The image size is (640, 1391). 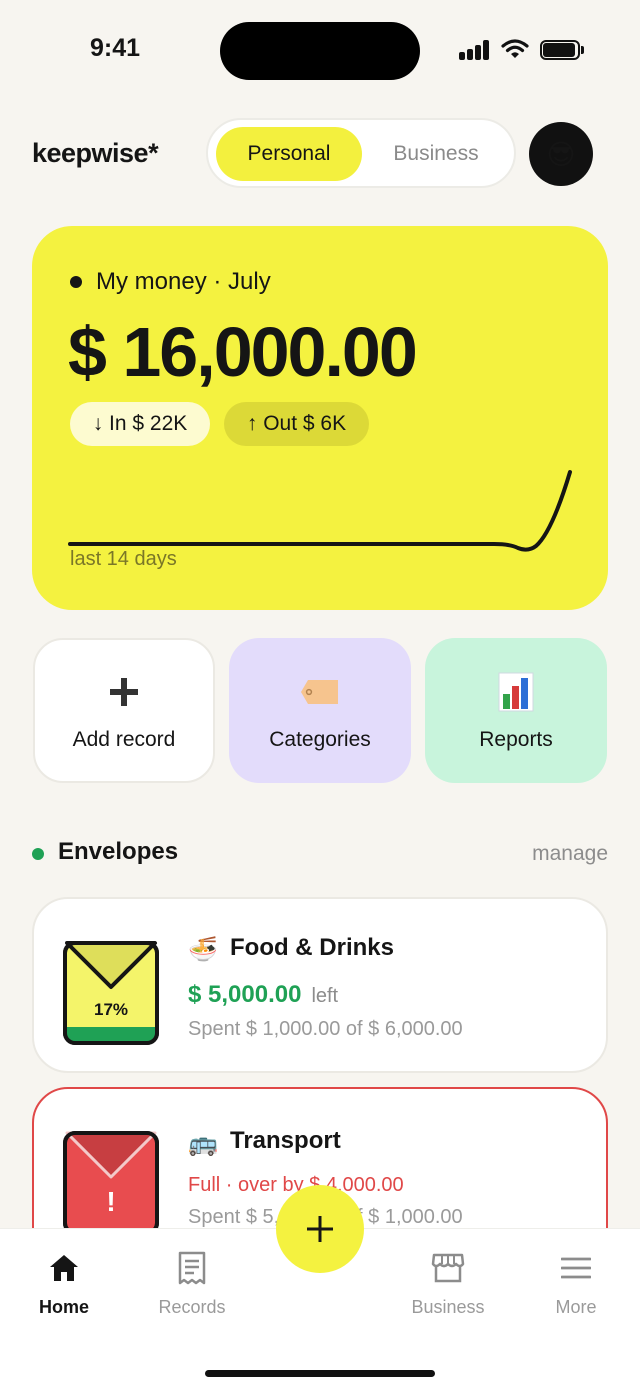 I want to click on envelope-name: Transport, so click(x=285, y=1140).